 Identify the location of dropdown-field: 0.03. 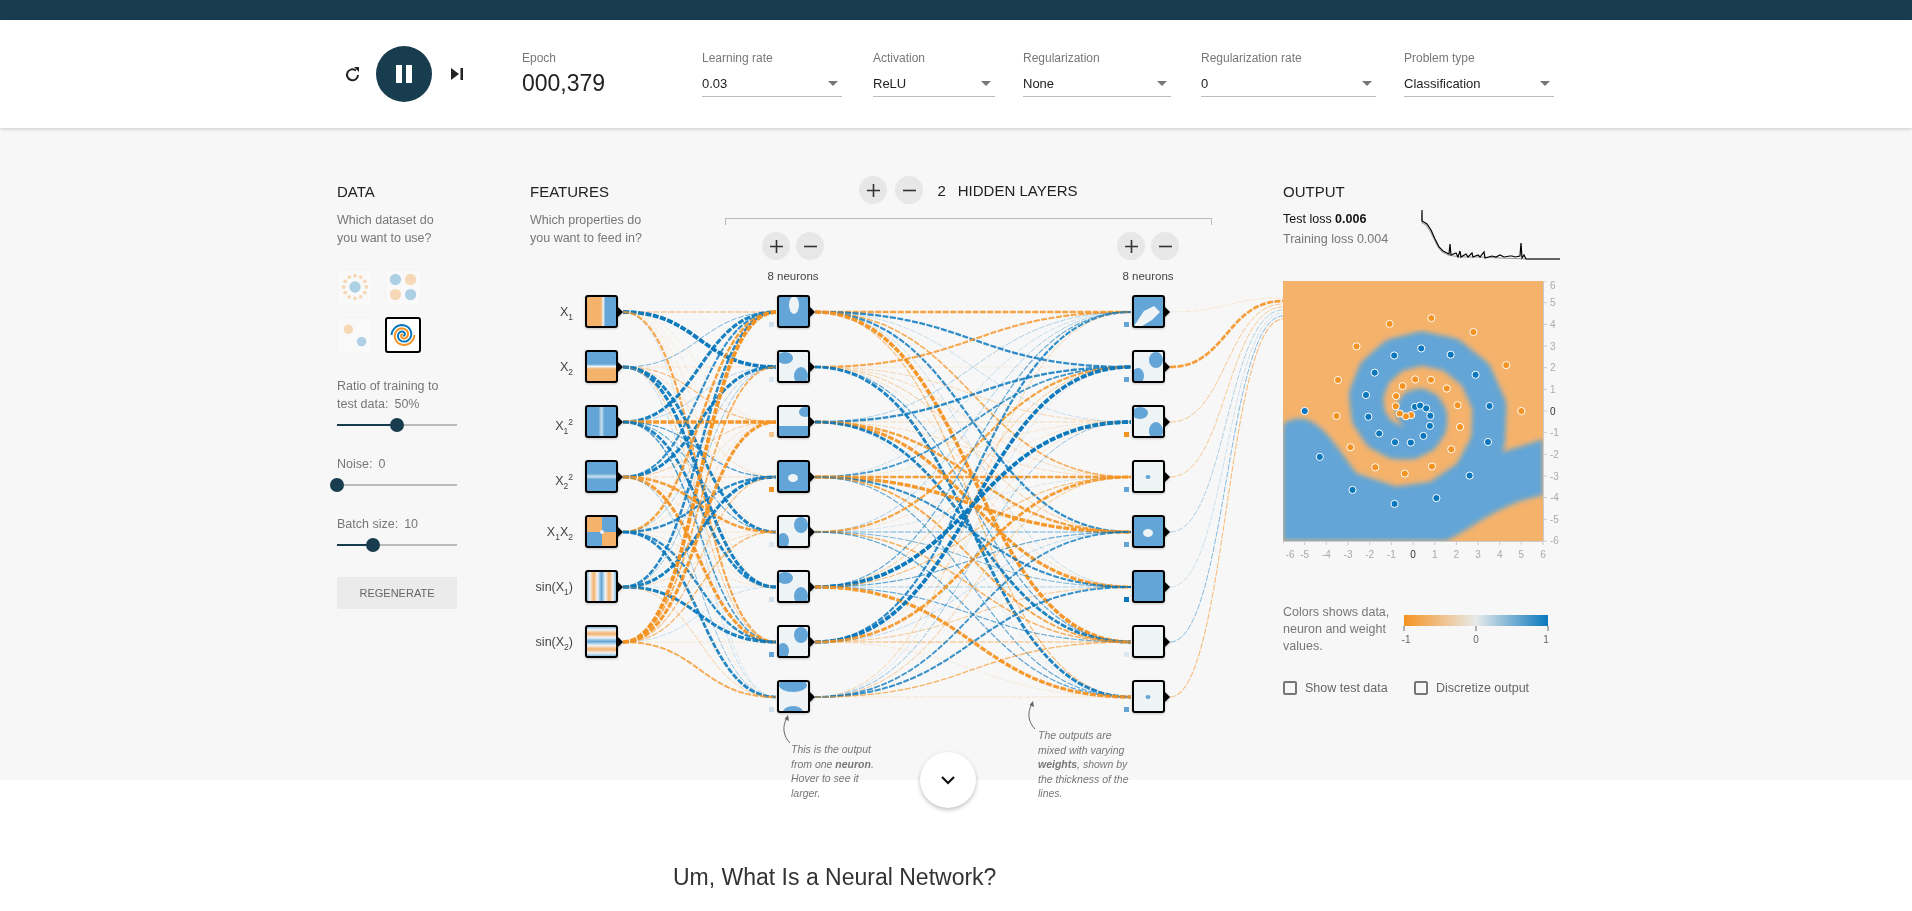
(772, 84).